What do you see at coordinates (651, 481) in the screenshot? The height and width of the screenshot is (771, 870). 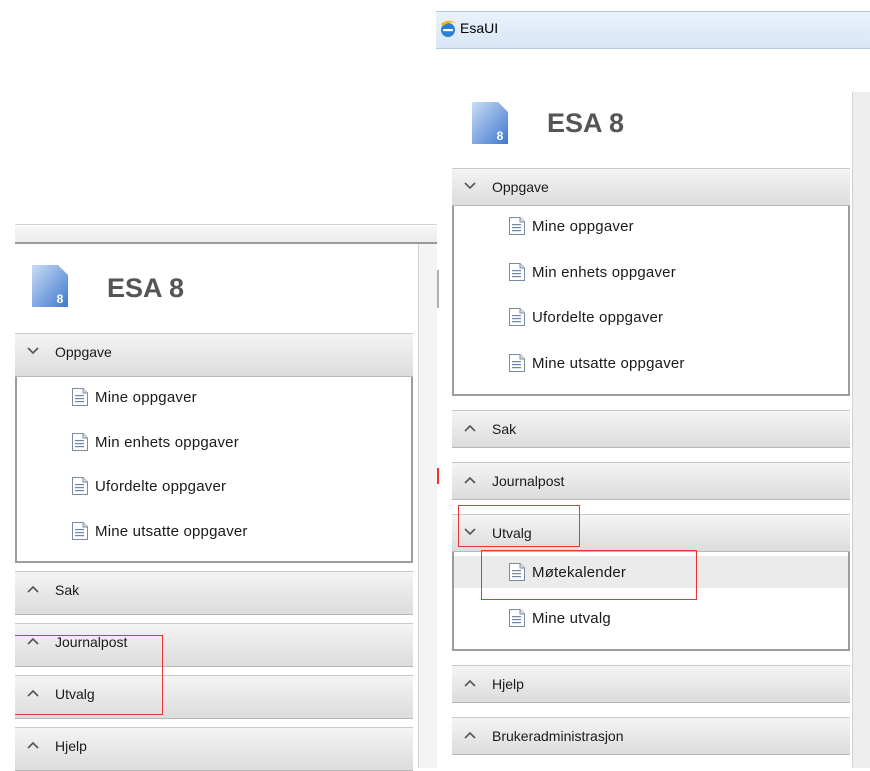 I see `section-header-journalpost: Journalpost` at bounding box center [651, 481].